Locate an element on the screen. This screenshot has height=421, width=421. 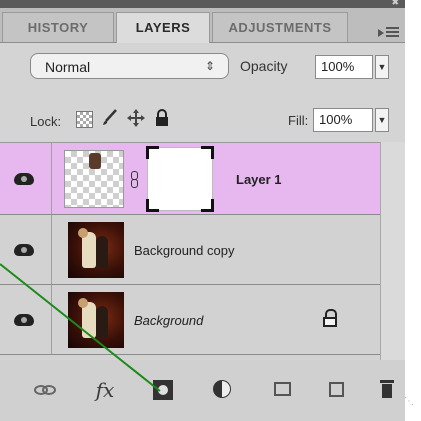
opacity-dropdown-button: ▼ is located at coordinates (382, 67).